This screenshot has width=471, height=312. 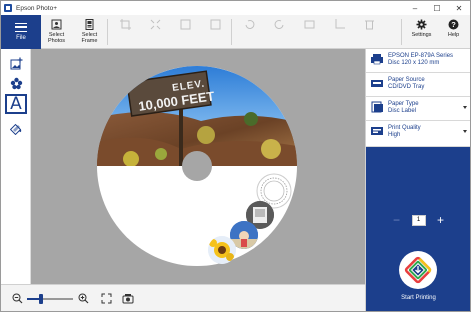 I want to click on preview-button, so click(x=128, y=298).